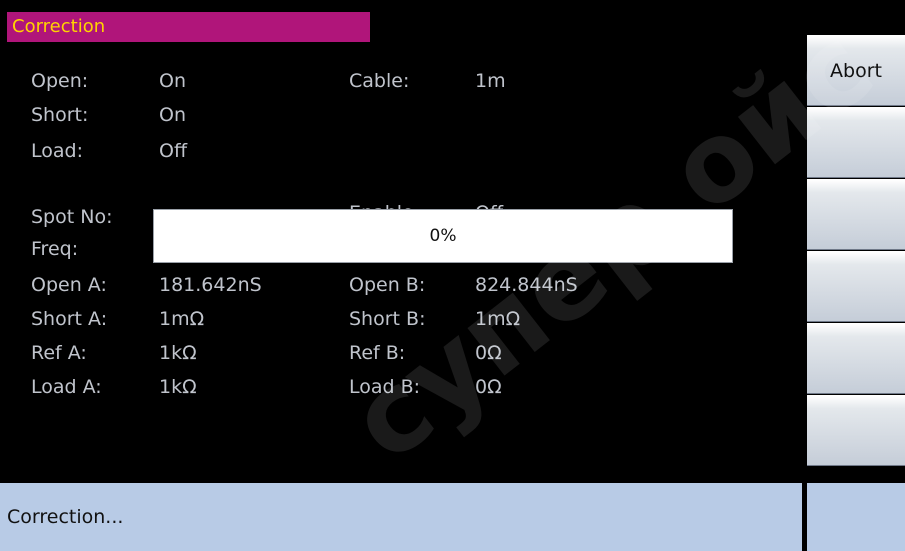 This screenshot has width=905, height=551. What do you see at coordinates (60, 81) in the screenshot?
I see `open-label: Open:` at bounding box center [60, 81].